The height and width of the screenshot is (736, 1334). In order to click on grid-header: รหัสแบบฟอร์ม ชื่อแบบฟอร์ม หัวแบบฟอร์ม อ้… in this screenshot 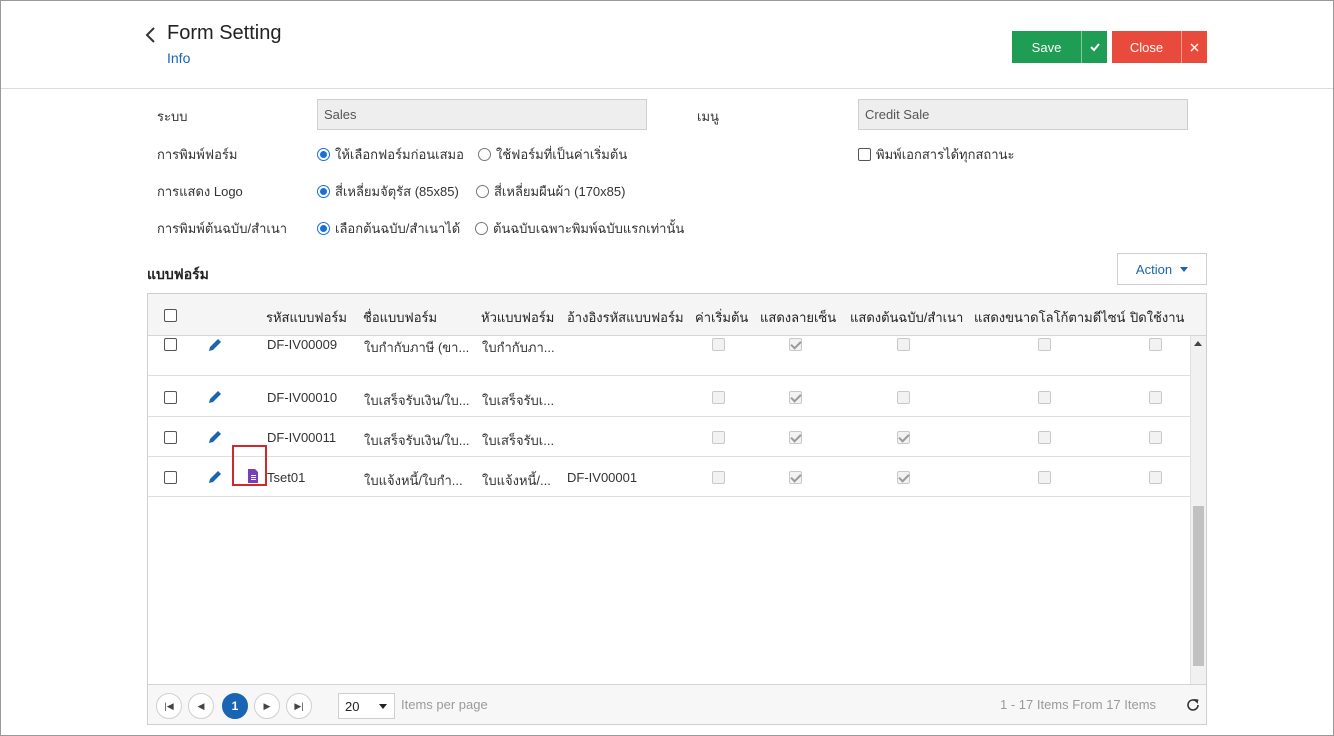, I will do `click(677, 315)`.